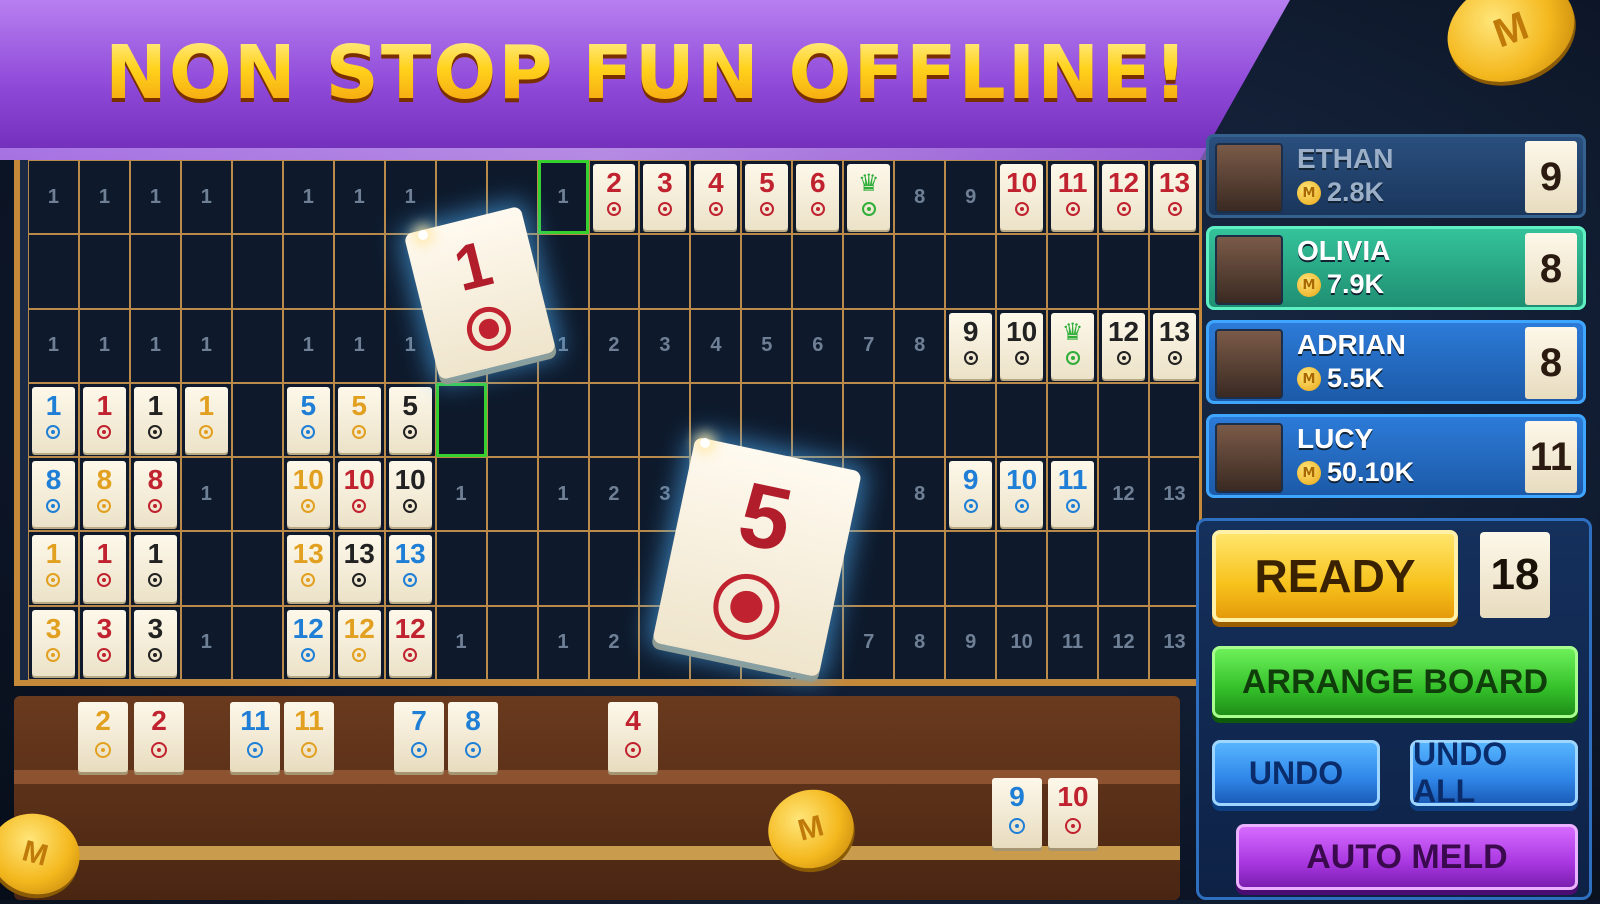  What do you see at coordinates (633, 737) in the screenshot?
I see `rack-tile: 4` at bounding box center [633, 737].